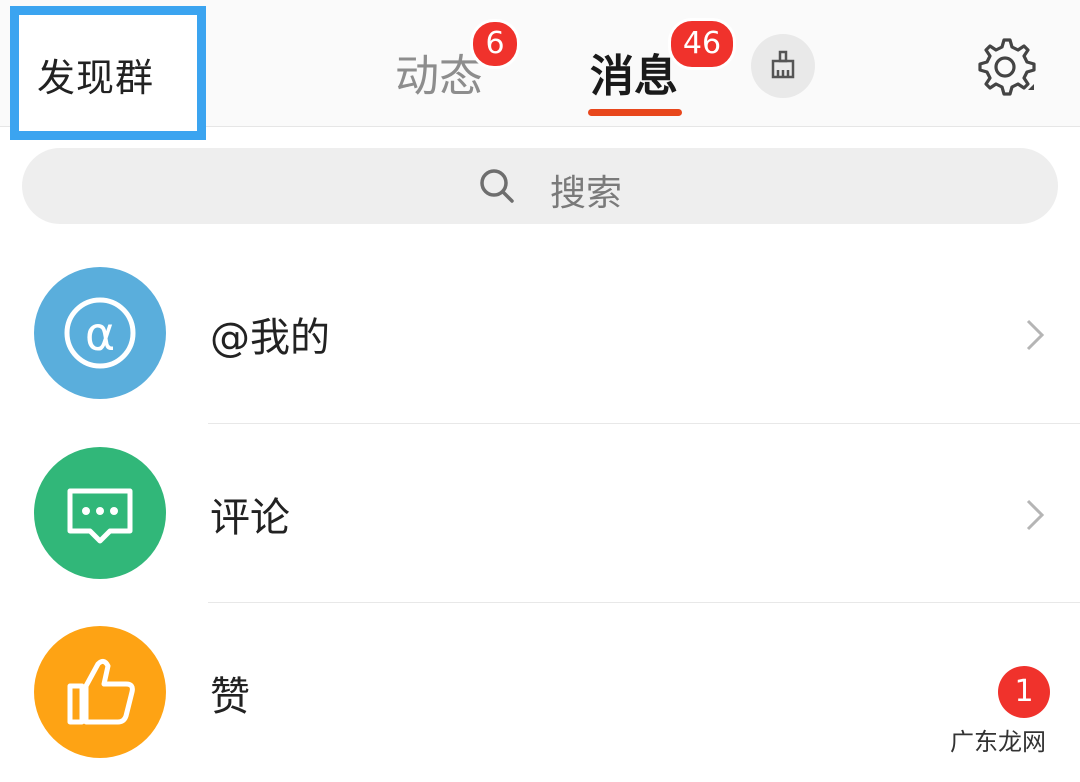 The height and width of the screenshot is (782, 1080). What do you see at coordinates (702, 44) in the screenshot?
I see `messages-badge: 46` at bounding box center [702, 44].